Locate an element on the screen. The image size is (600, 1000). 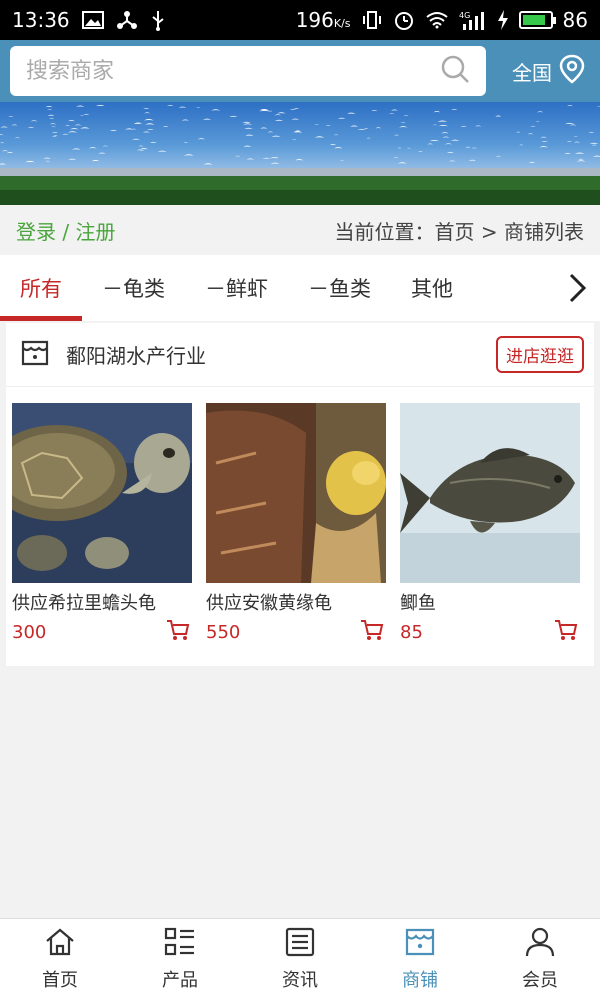
banner-image is located at coordinates (300, 153).